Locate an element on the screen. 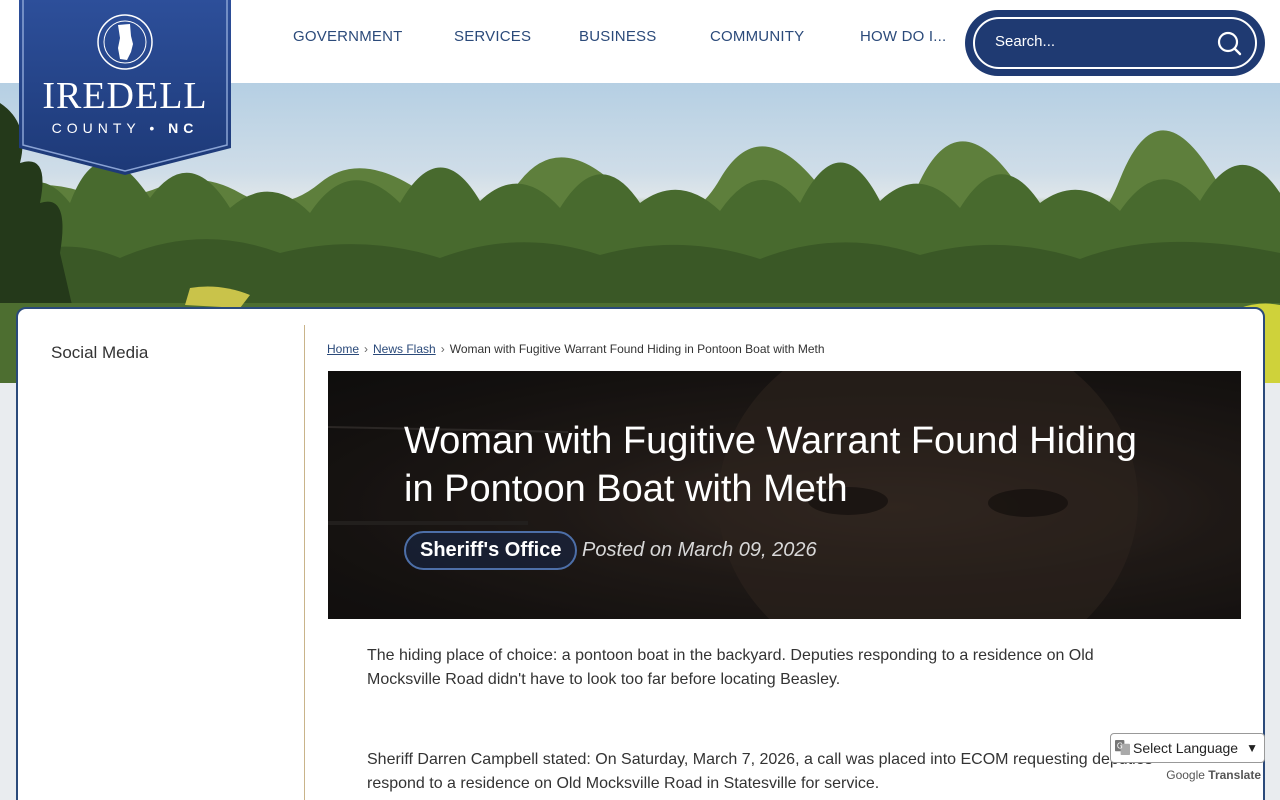  breadcrumb-home: Home is located at coordinates (343, 349).